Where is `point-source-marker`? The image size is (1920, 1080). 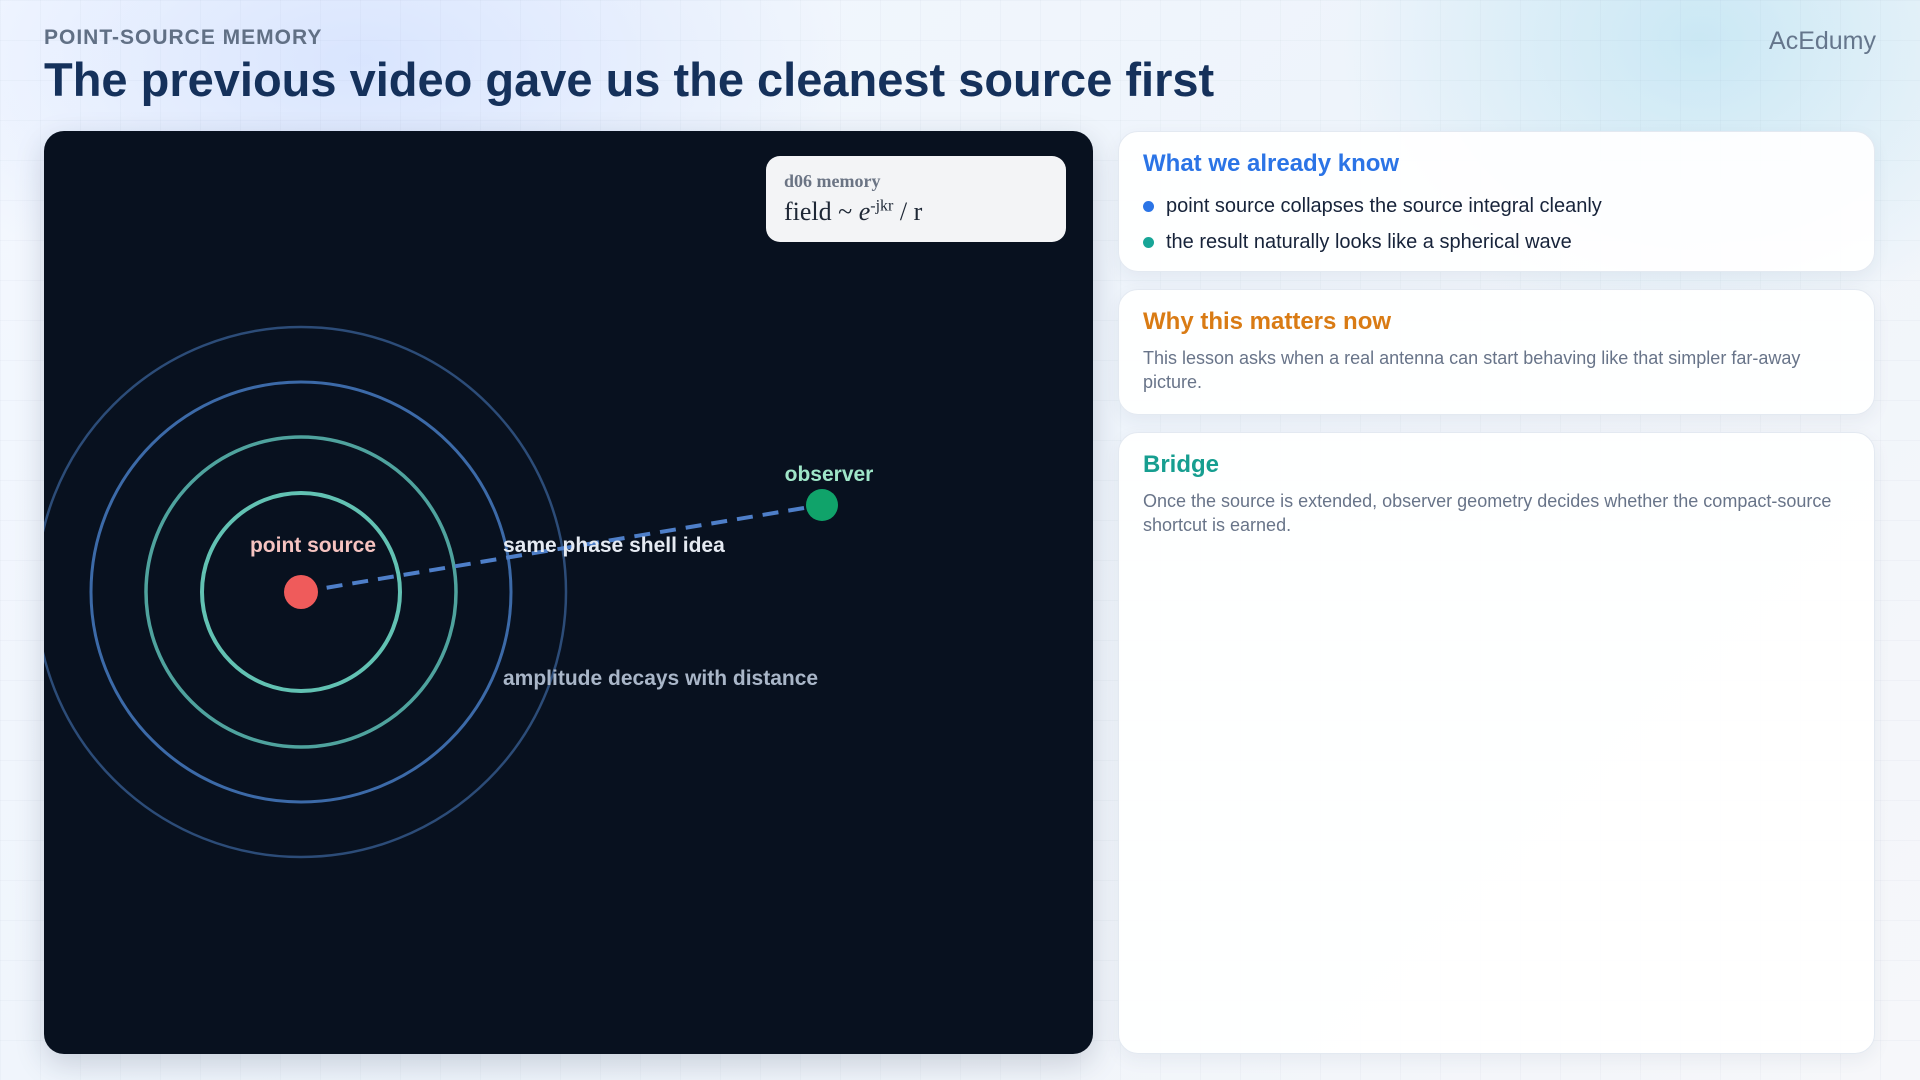
point-source-marker is located at coordinates (301, 592).